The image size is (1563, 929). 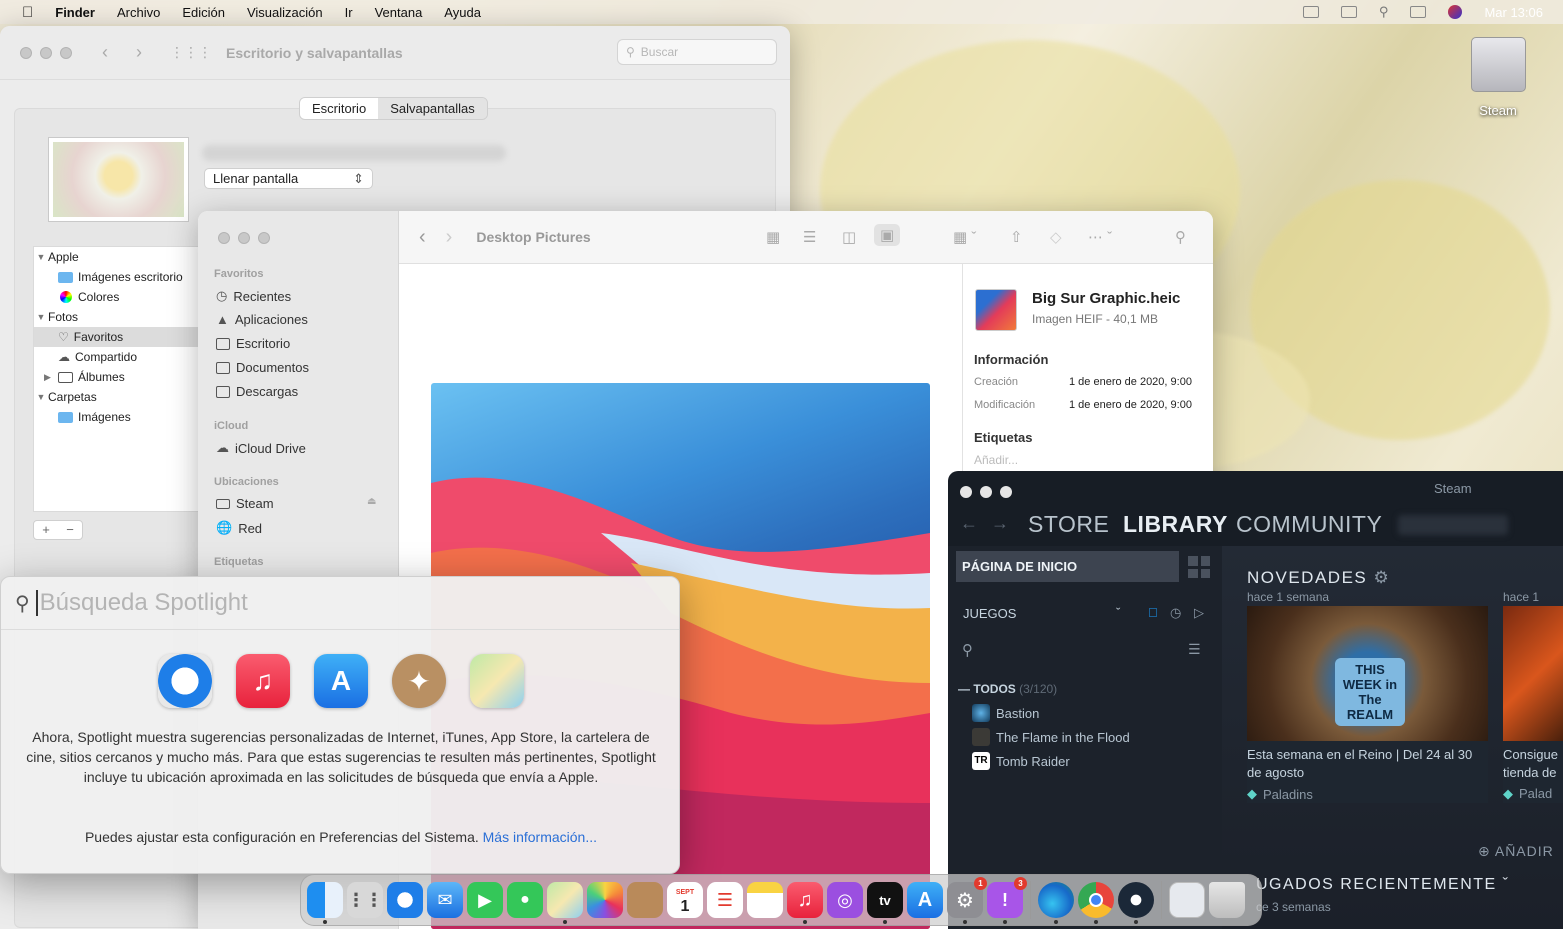 What do you see at coordinates (116, 417) in the screenshot?
I see `tree-item-imagenes: Imágenes` at bounding box center [116, 417].